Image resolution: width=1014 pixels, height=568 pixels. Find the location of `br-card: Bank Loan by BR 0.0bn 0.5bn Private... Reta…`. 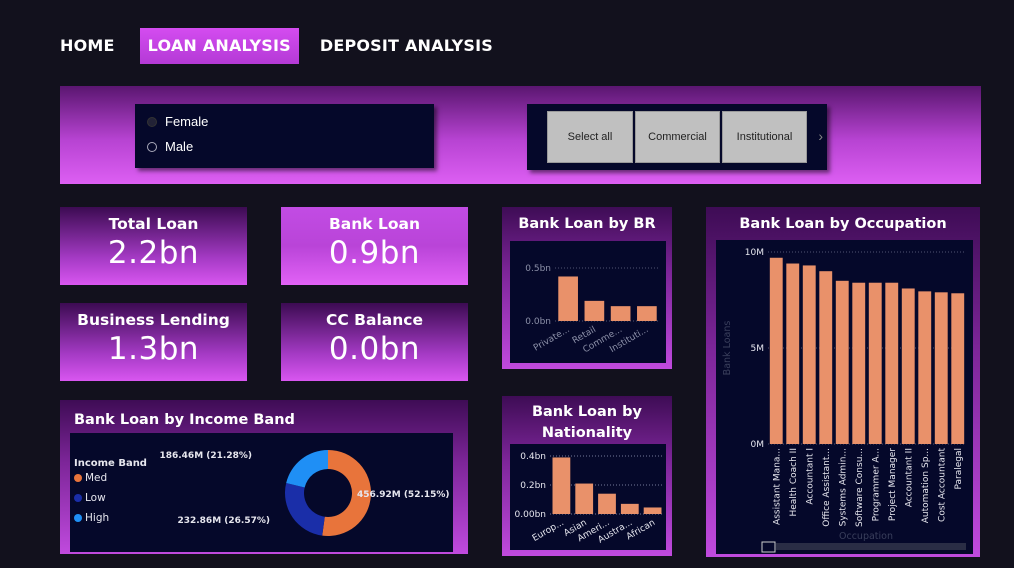

br-card: Bank Loan by BR 0.0bn 0.5bn Private... Reta… is located at coordinates (587, 288).